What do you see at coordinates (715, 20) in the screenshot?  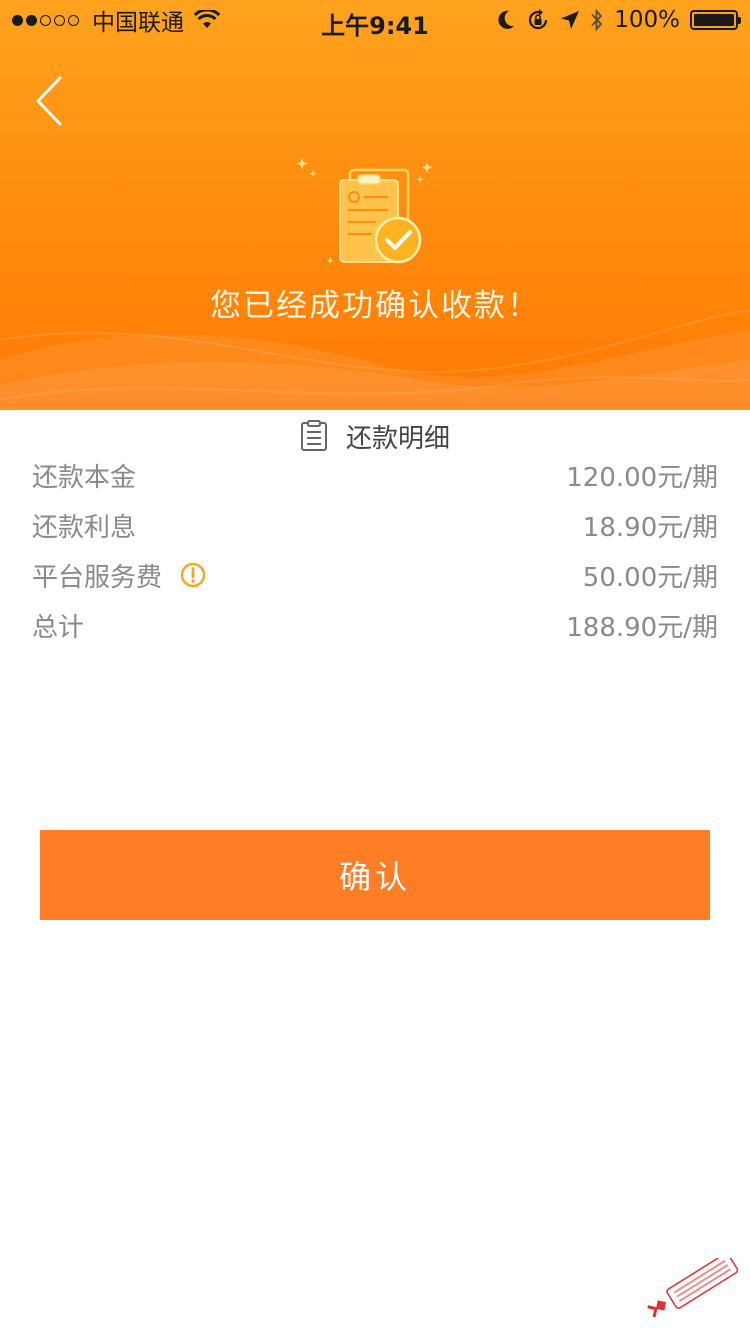 I see `battery-icon` at bounding box center [715, 20].